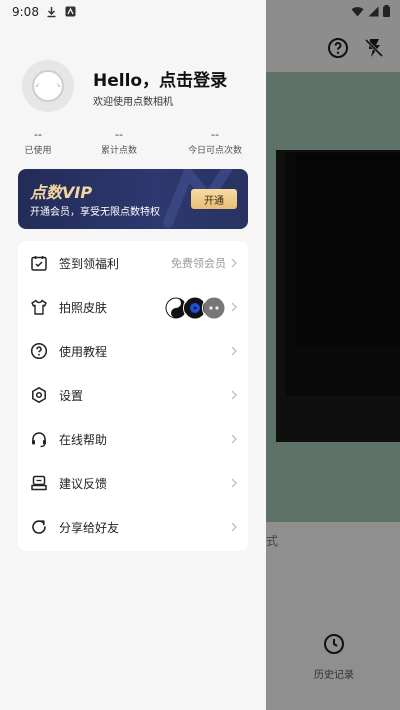  What do you see at coordinates (118, 151) in the screenshot?
I see `stat-label: 累计点数` at bounding box center [118, 151].